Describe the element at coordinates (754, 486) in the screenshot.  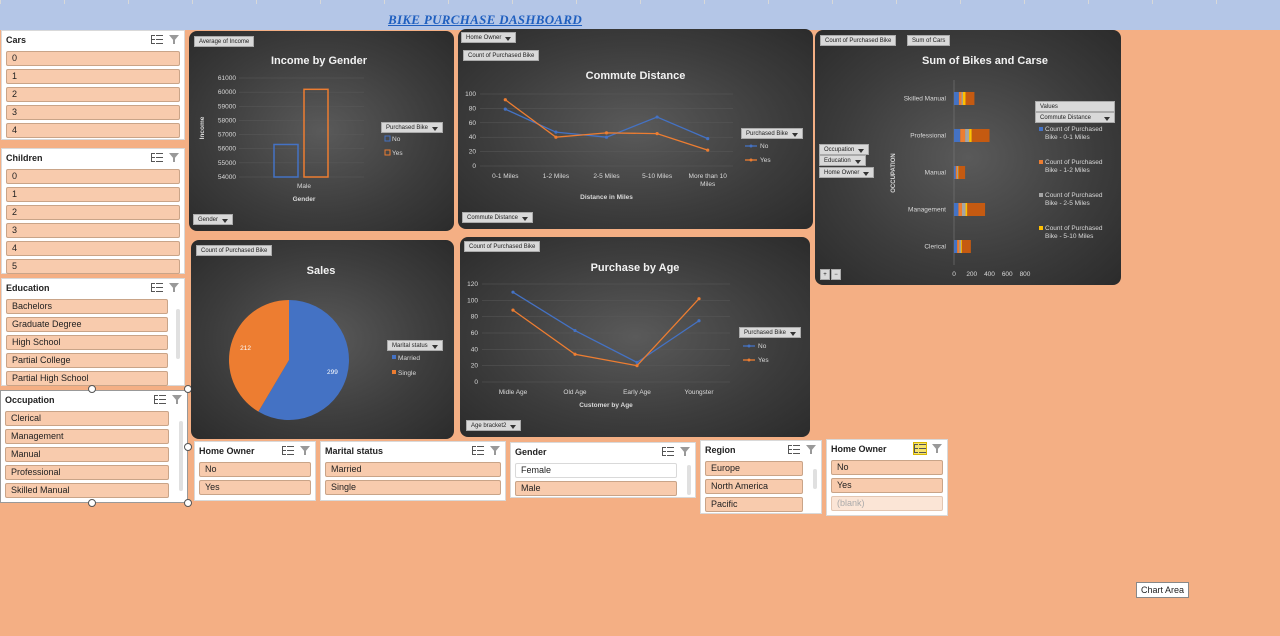
I see `slicer-item: North America` at that location.